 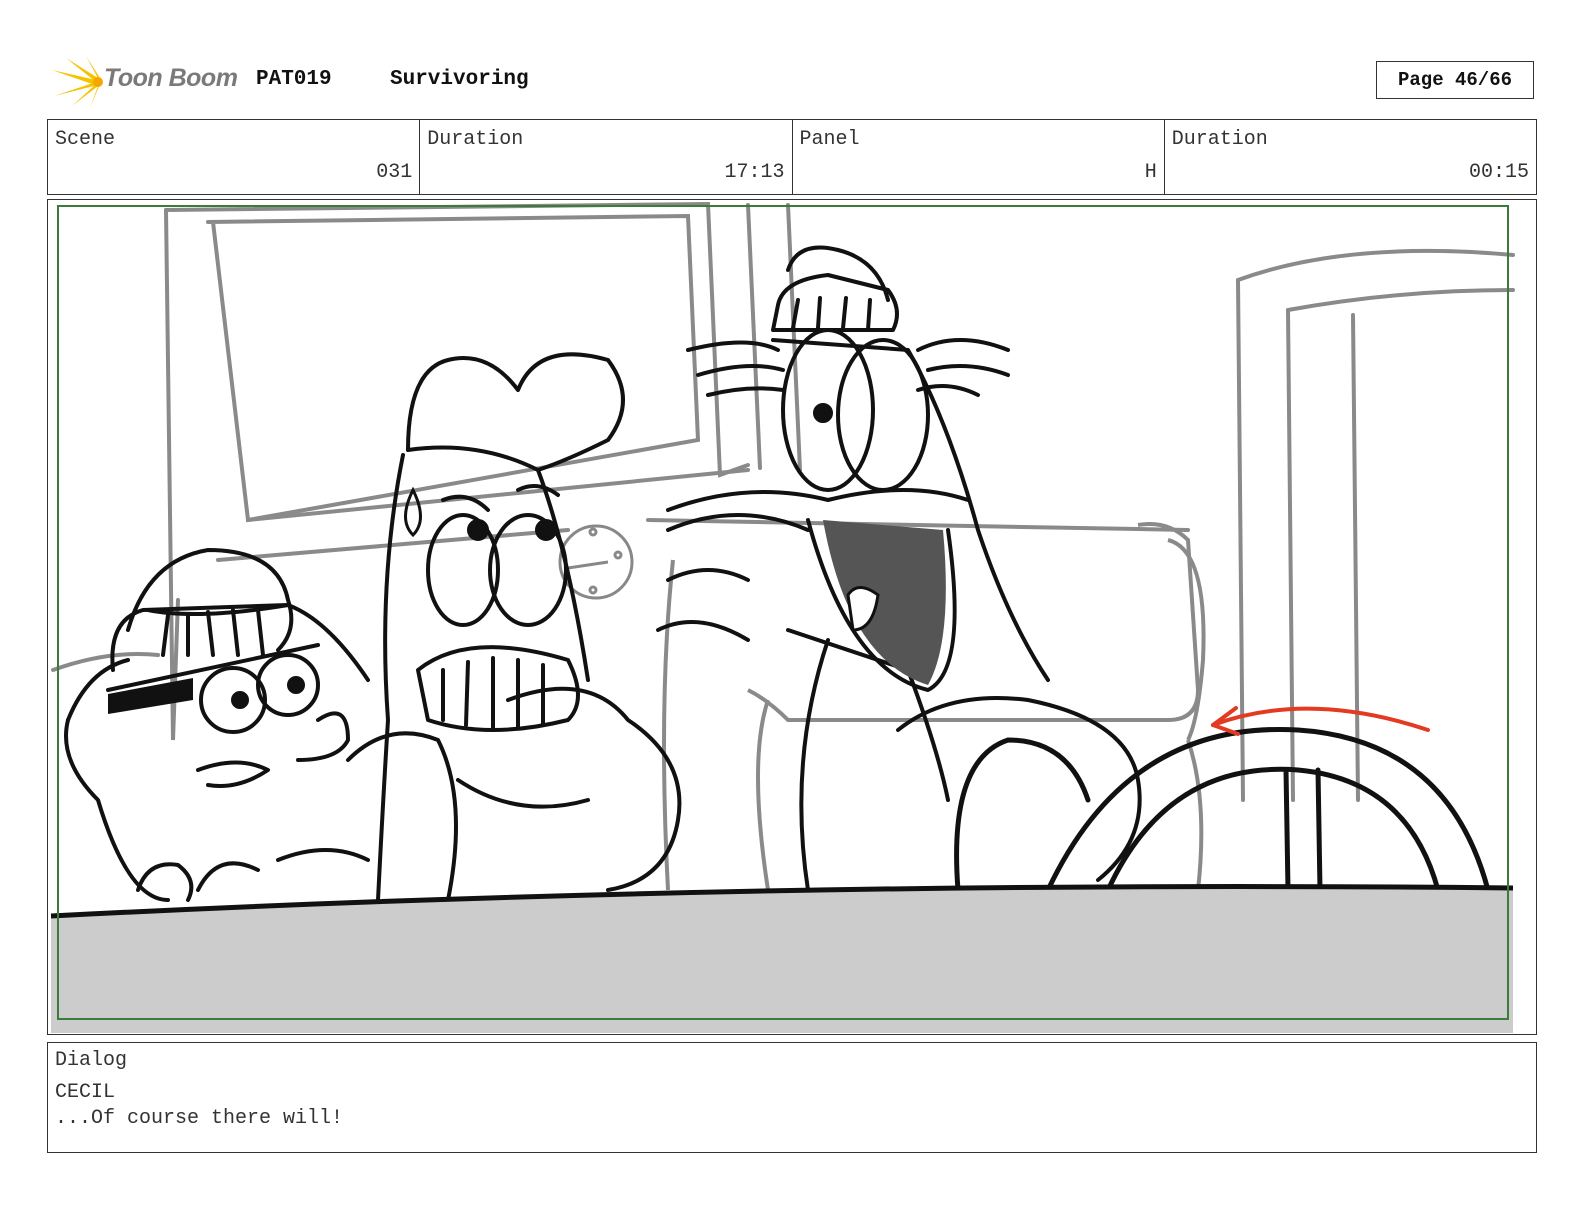 What do you see at coordinates (171, 78) in the screenshot?
I see `logo-text: Toon Boom` at bounding box center [171, 78].